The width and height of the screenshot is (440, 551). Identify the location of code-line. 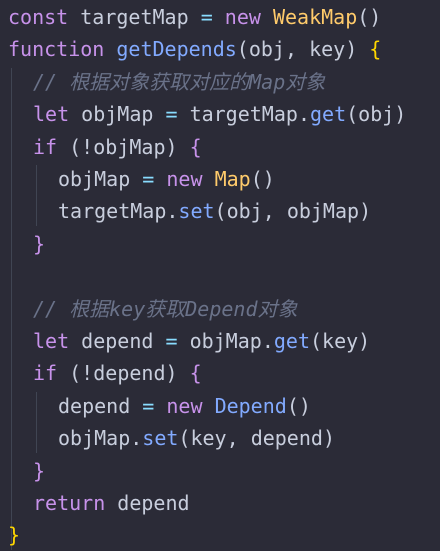
(220, 276).